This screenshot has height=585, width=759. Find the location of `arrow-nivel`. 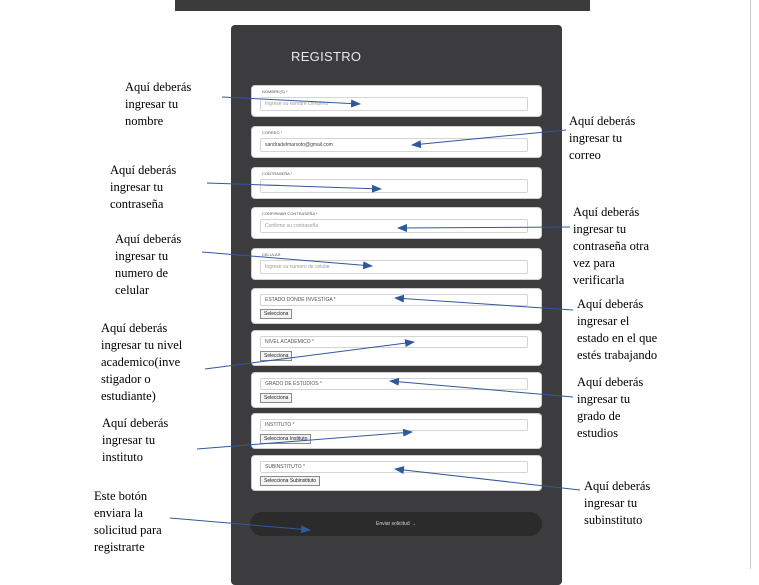

arrow-nivel is located at coordinates (309, 354).